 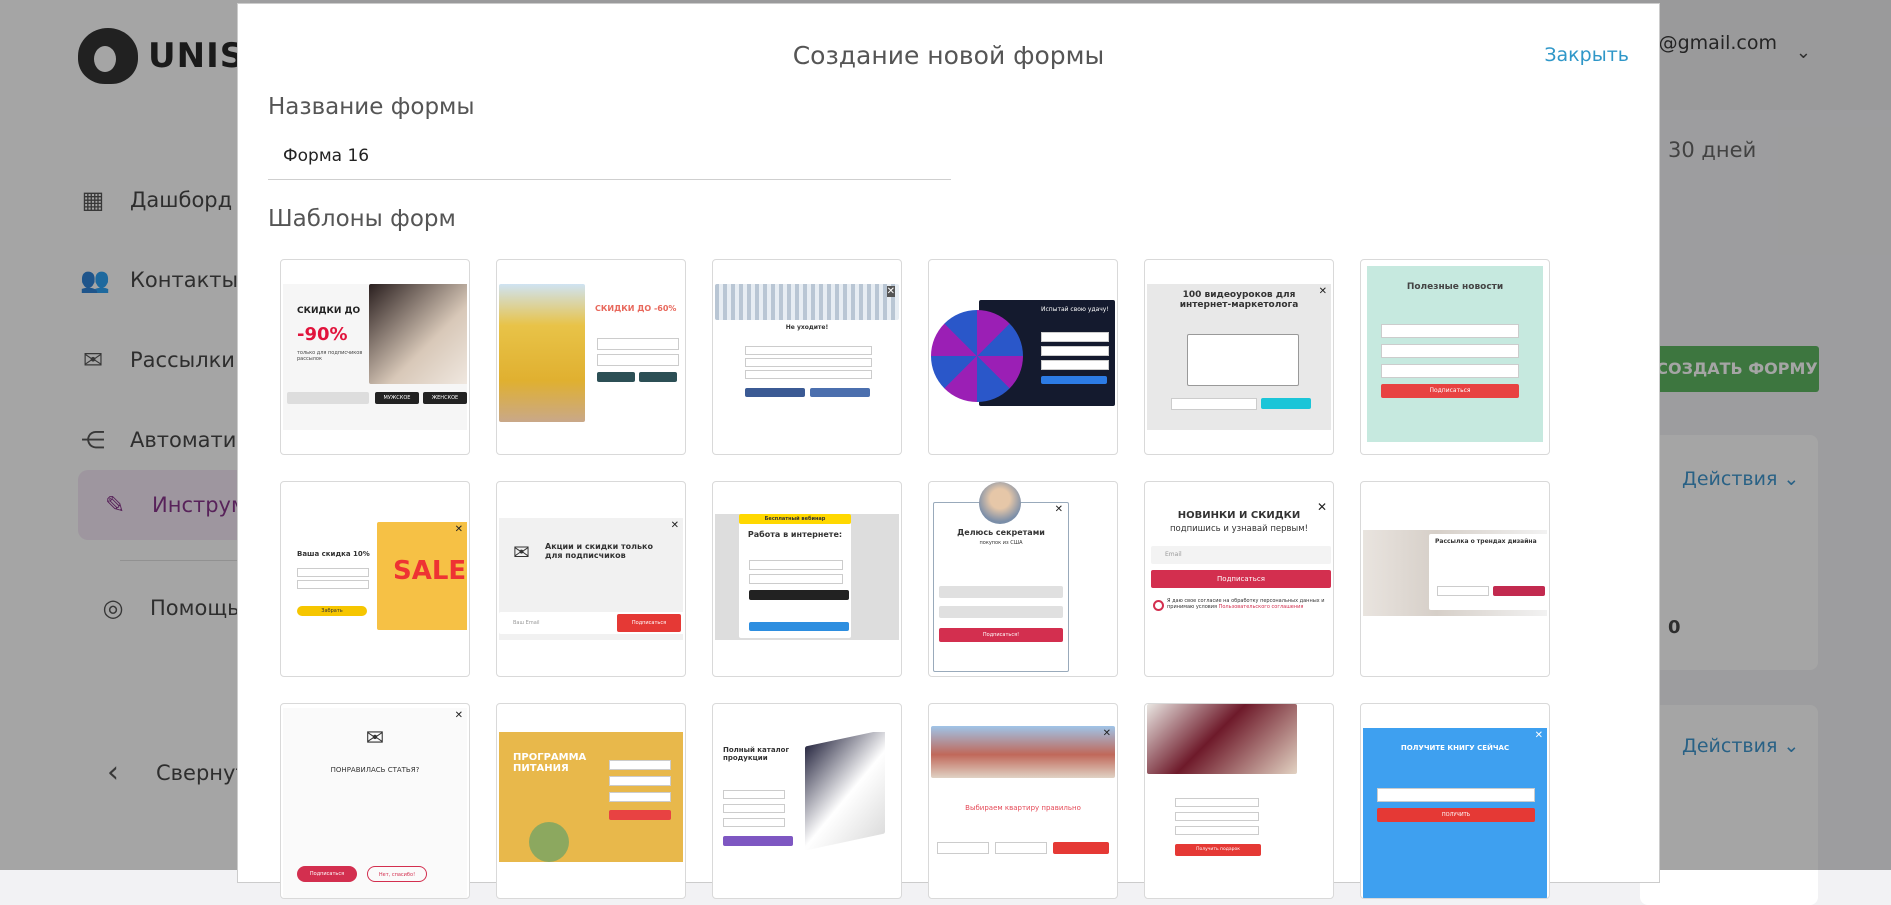 What do you see at coordinates (1075, 309) in the screenshot?
I see `template-title: Испытай свою удачу!` at bounding box center [1075, 309].